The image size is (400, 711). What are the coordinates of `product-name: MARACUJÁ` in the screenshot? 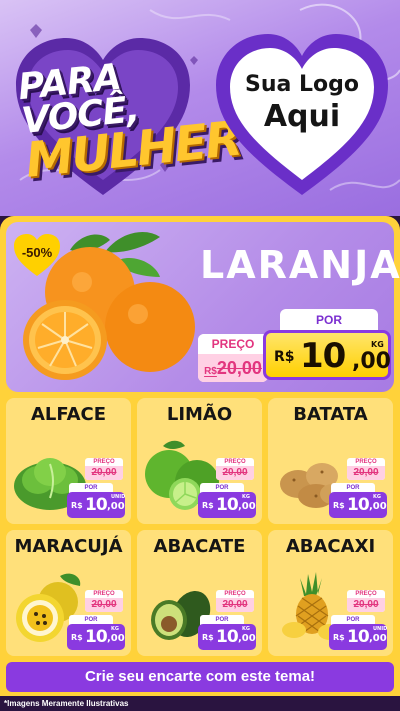 It's located at (68, 546).